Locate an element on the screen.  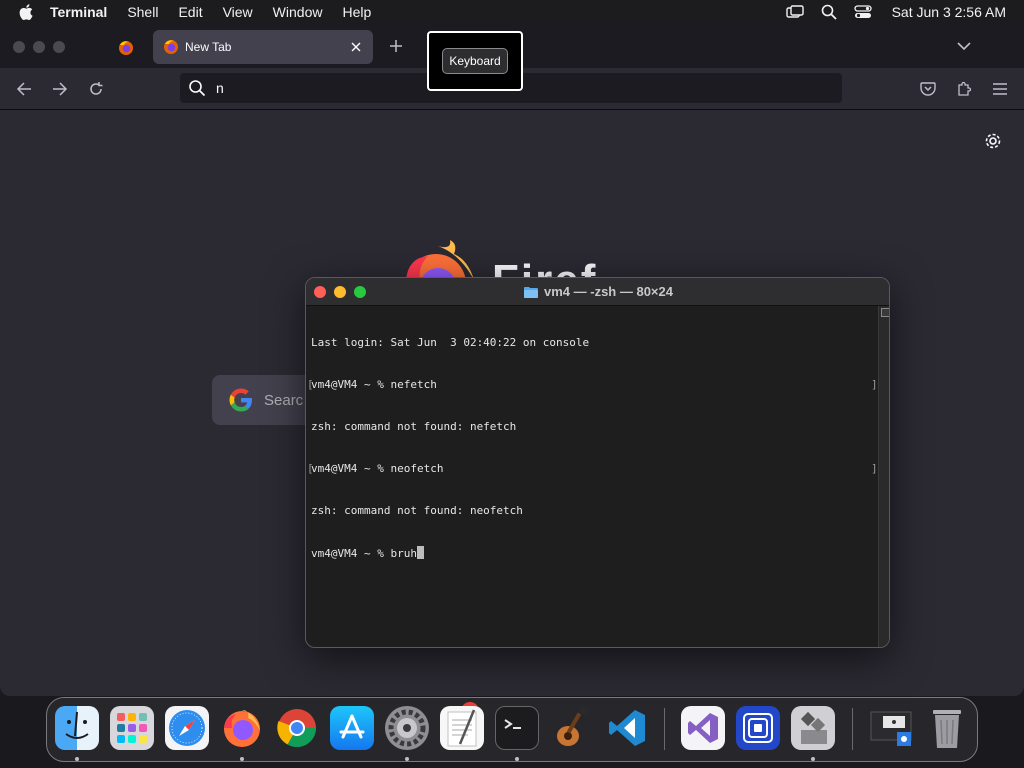
menu-edit: Edit is located at coordinates (190, 12).